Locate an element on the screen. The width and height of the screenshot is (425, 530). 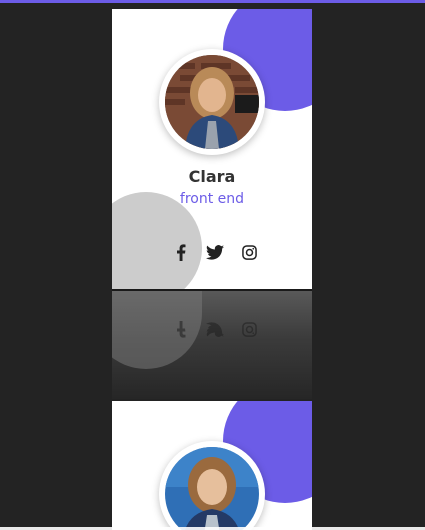
profile-role: front end is located at coordinates (212, 199).